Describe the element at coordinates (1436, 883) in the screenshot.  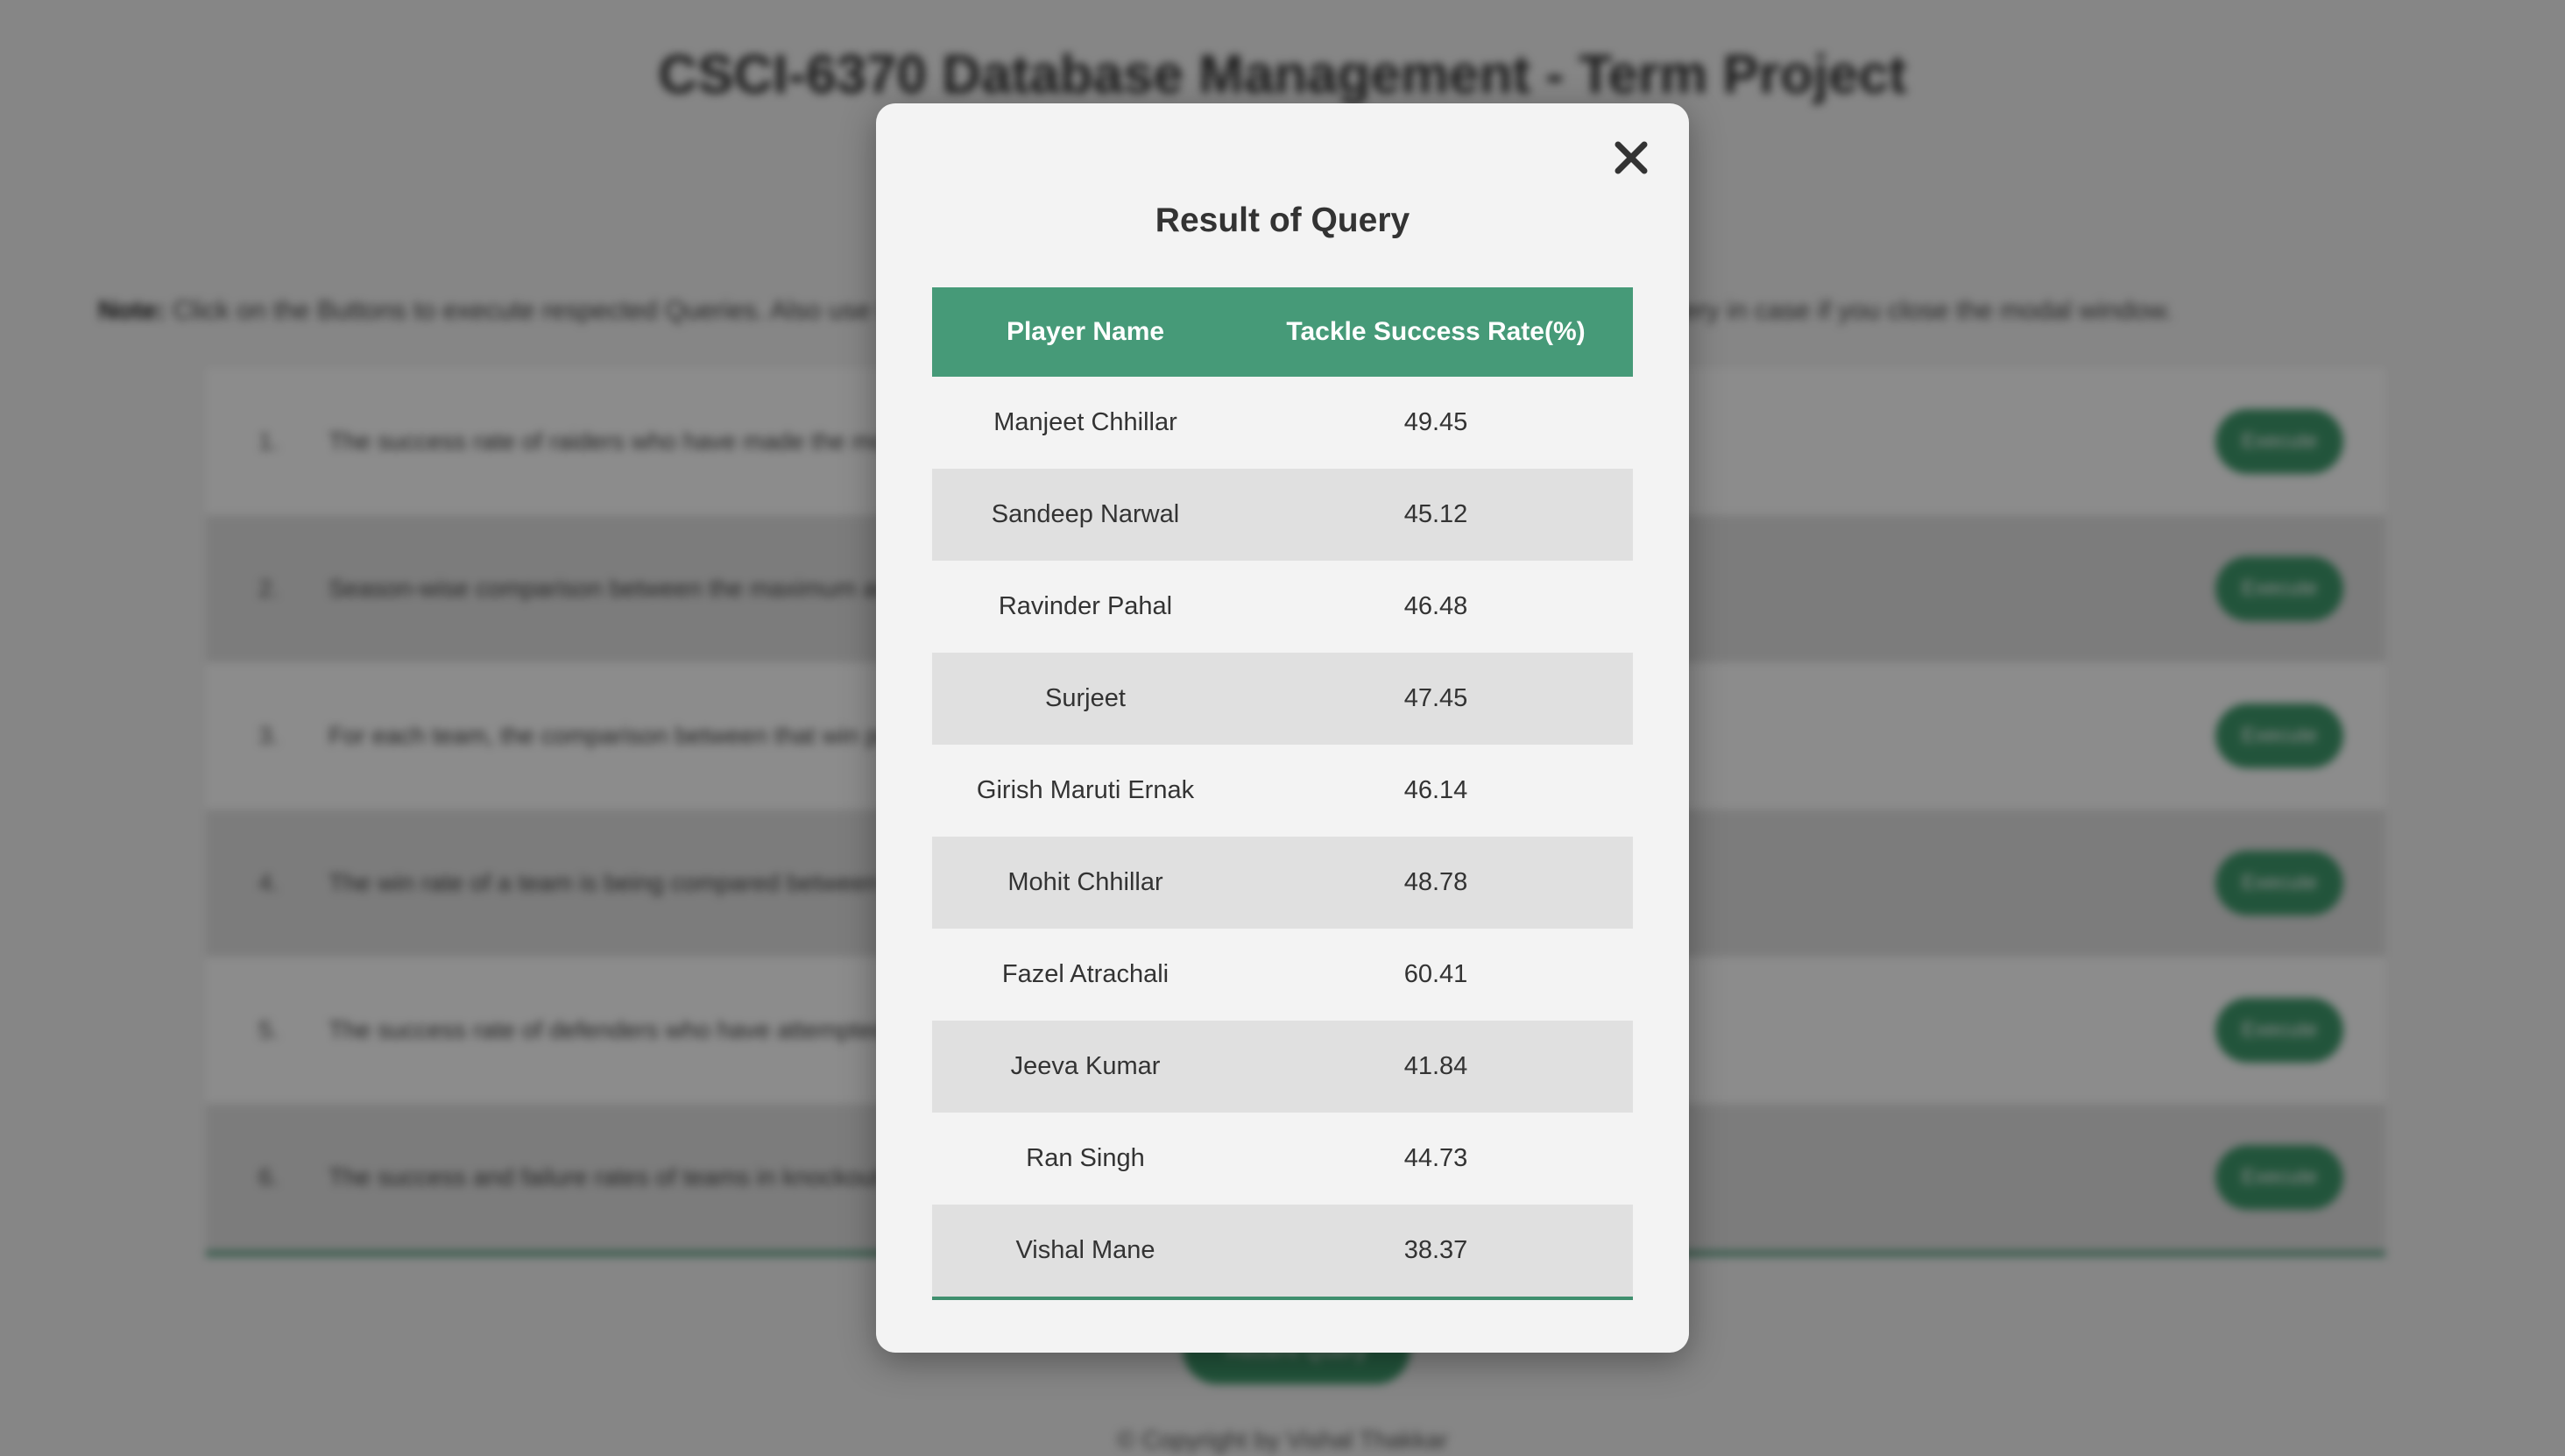
I see `tackle-rate-cell: 48.78` at that location.